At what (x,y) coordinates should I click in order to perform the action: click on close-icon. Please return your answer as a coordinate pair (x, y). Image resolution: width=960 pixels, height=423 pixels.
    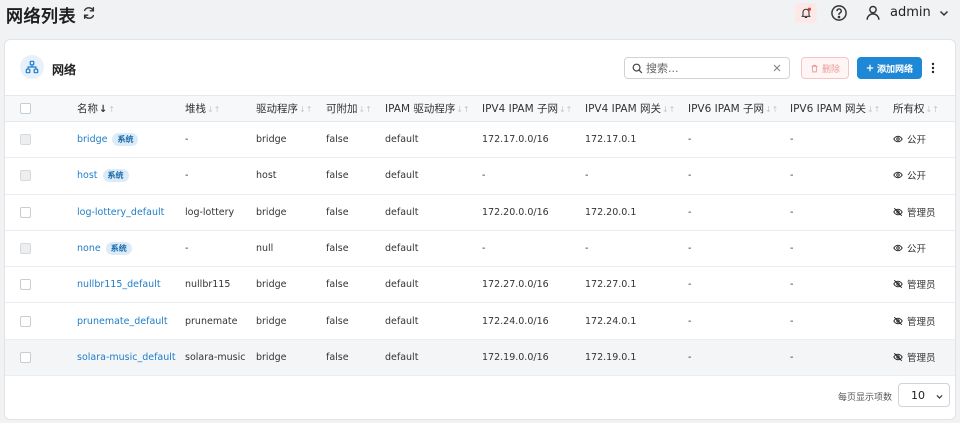
    Looking at the image, I should click on (777, 68).